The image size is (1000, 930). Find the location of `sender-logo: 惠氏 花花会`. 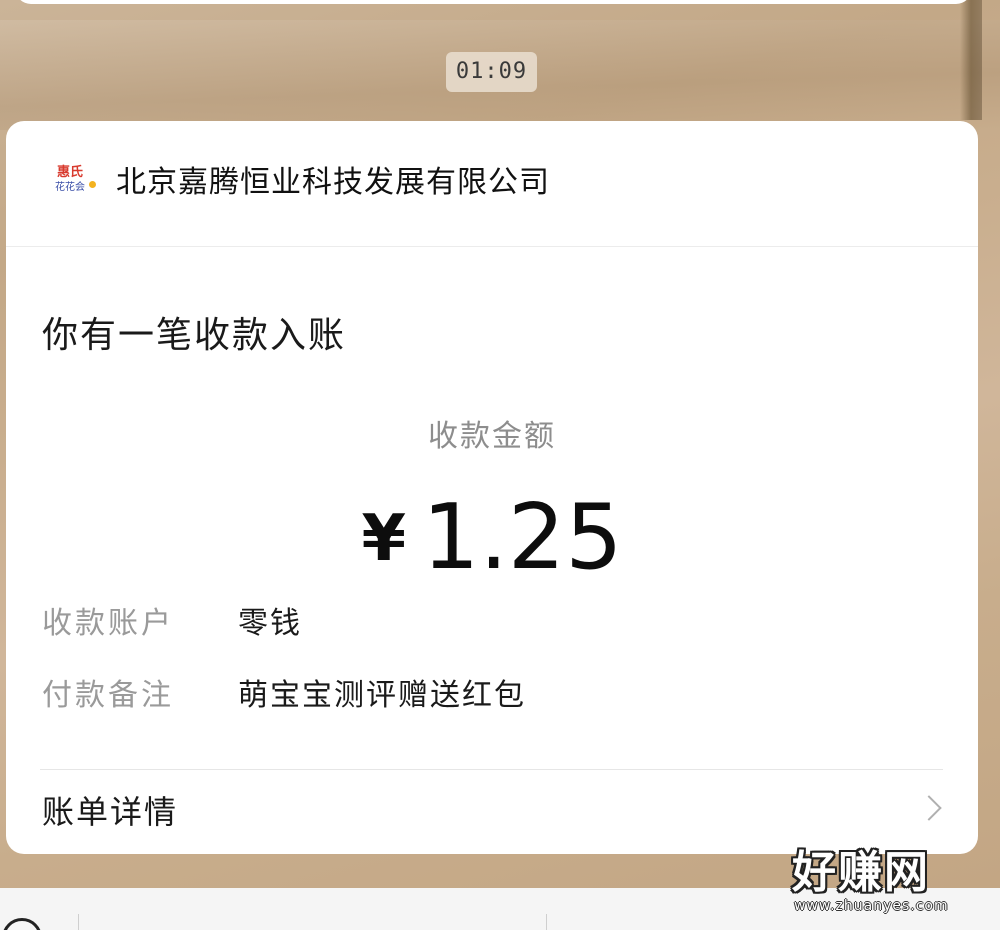

sender-logo: 惠氏 花花会 is located at coordinates (72, 182).